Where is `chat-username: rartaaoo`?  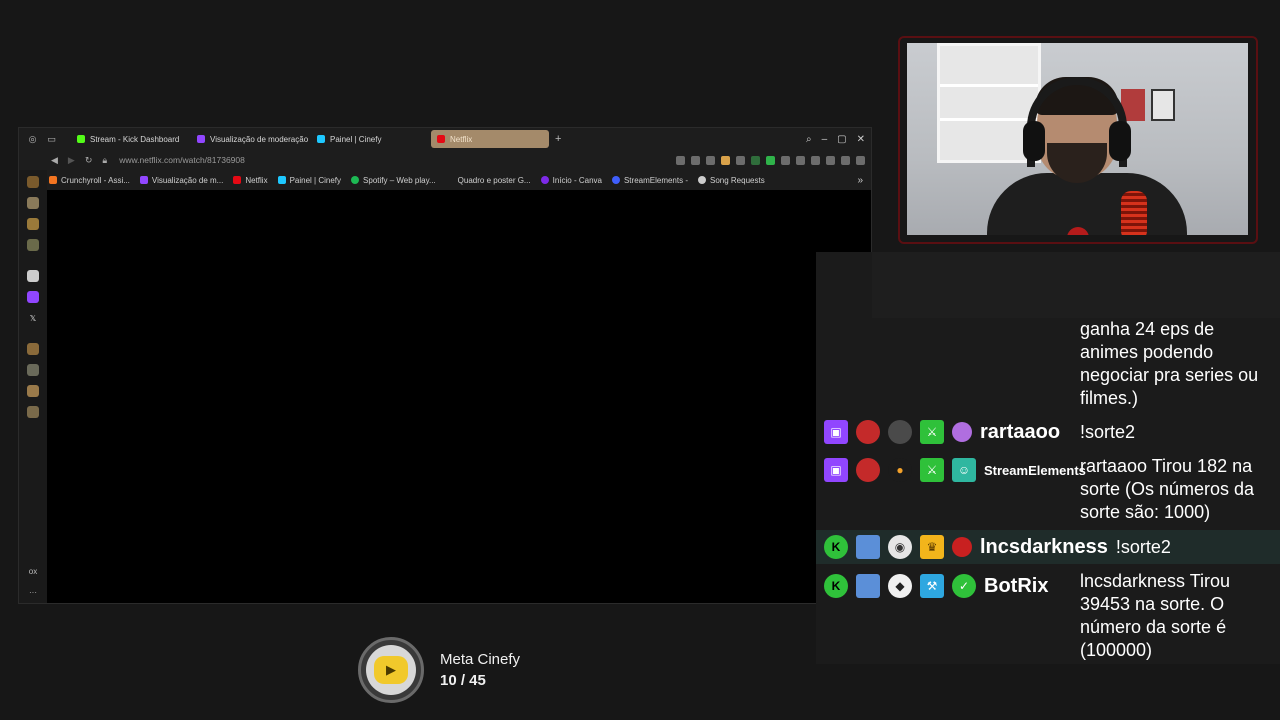
chat-username: rartaaoo is located at coordinates (1020, 432).